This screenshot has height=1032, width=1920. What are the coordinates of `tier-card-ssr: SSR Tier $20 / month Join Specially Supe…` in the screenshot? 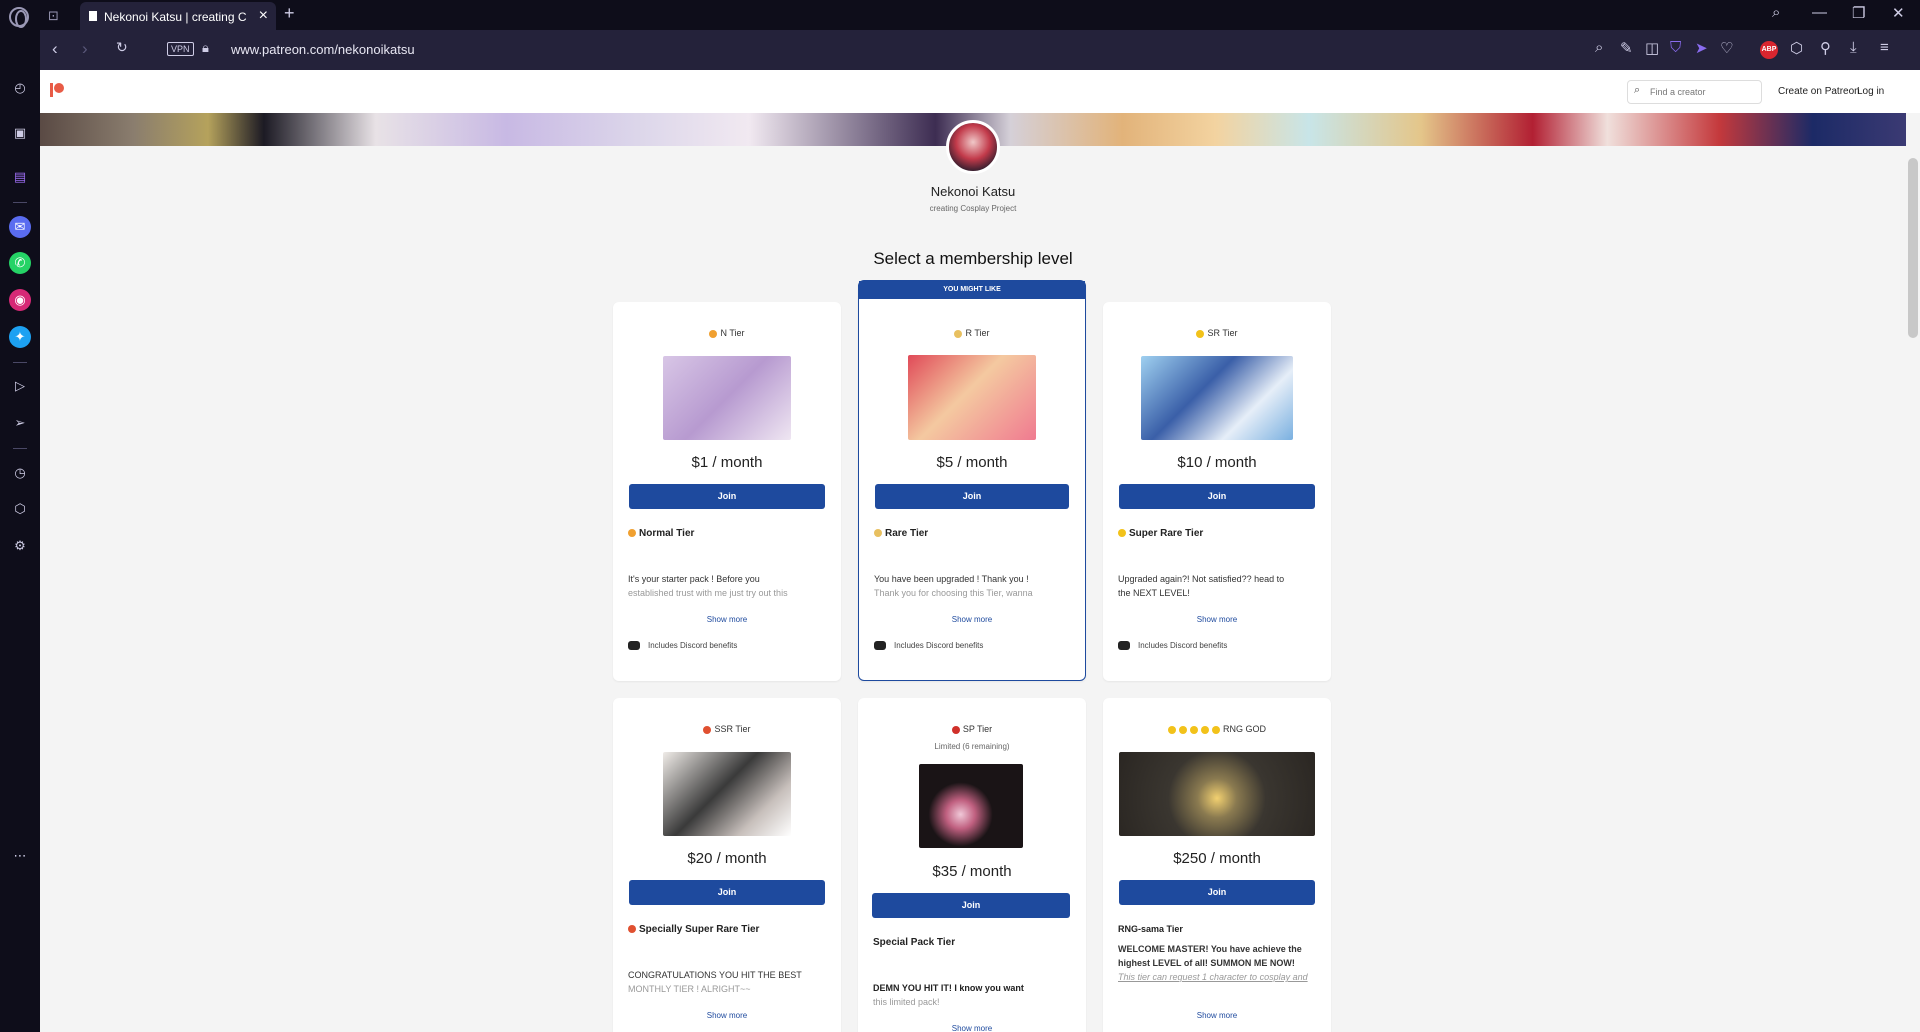 It's located at (727, 865).